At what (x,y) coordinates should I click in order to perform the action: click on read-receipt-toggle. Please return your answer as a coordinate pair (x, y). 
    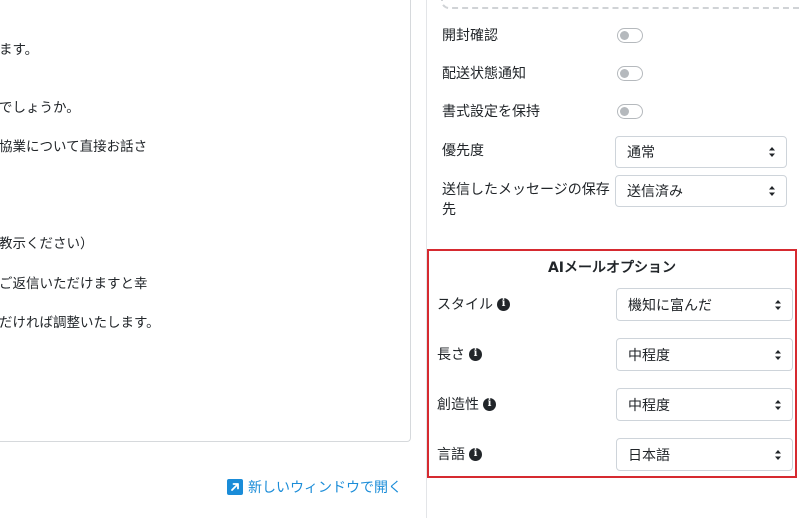
    Looking at the image, I should click on (630, 35).